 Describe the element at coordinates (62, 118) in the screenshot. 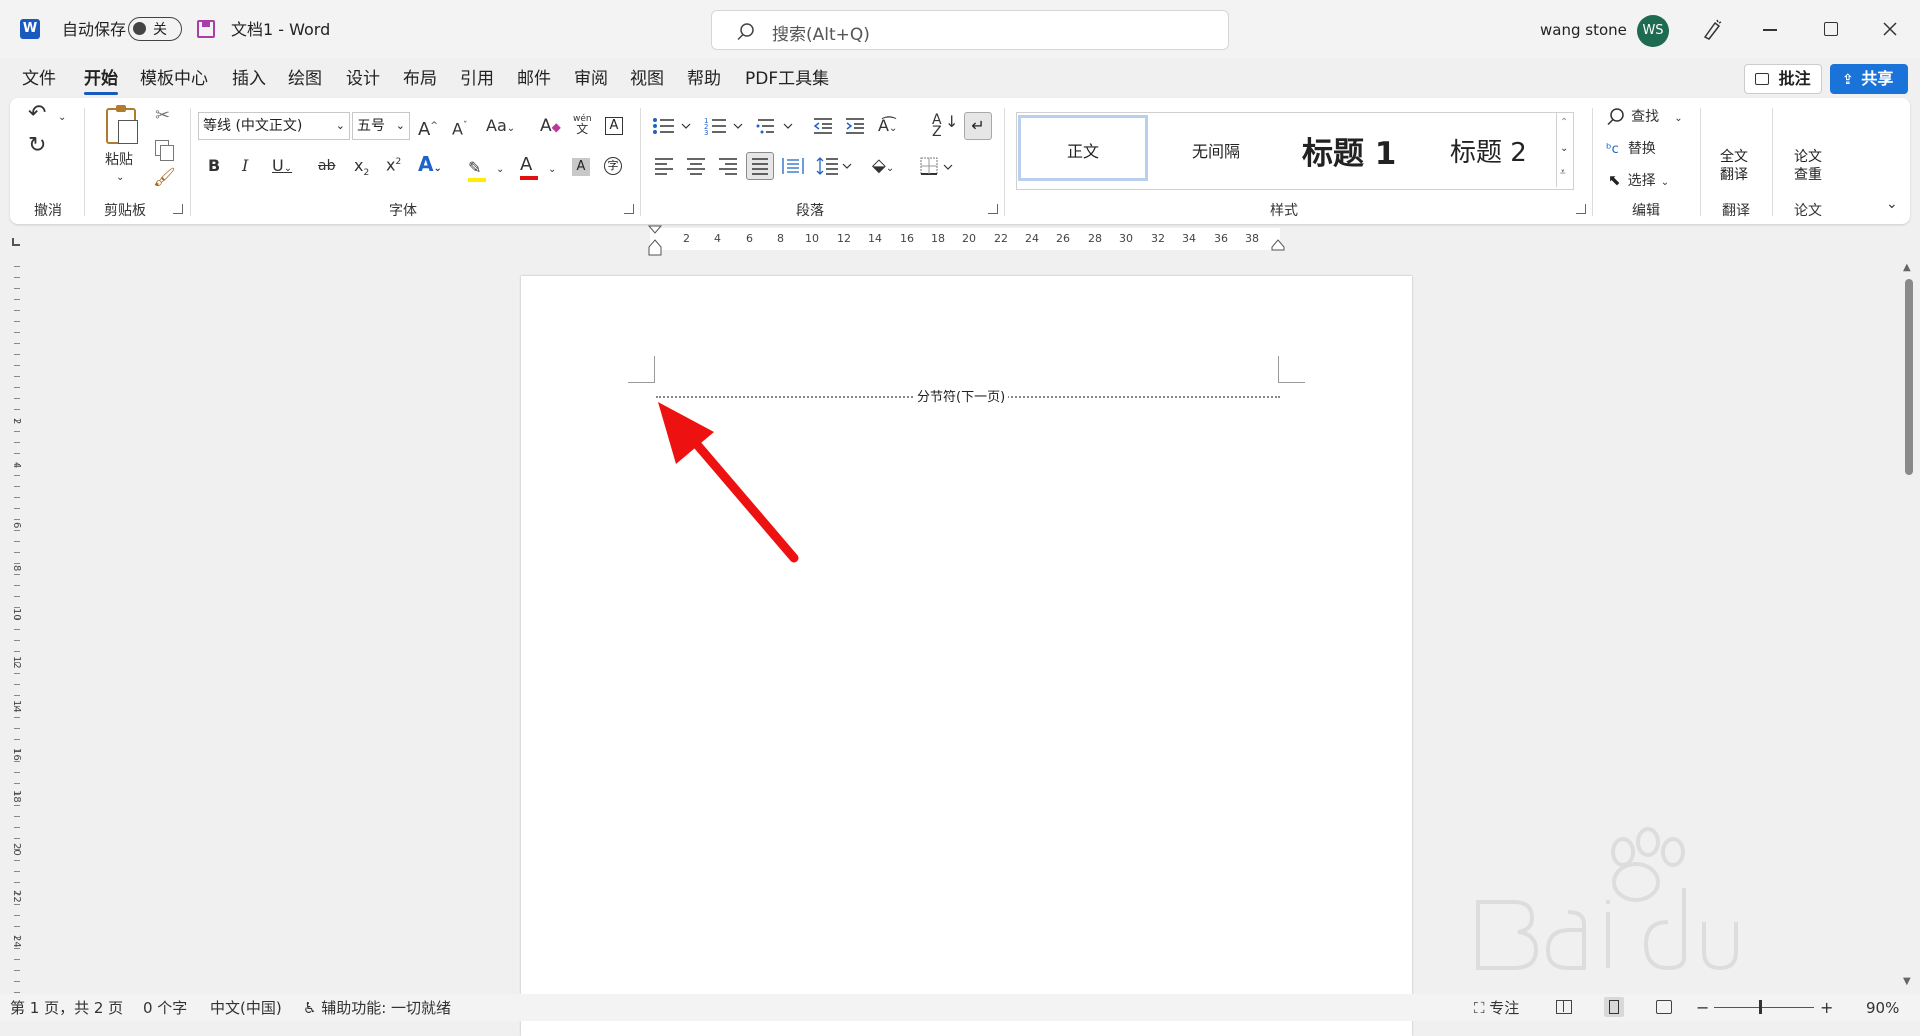

I see `undo-dropdown-icon: ⌄` at that location.